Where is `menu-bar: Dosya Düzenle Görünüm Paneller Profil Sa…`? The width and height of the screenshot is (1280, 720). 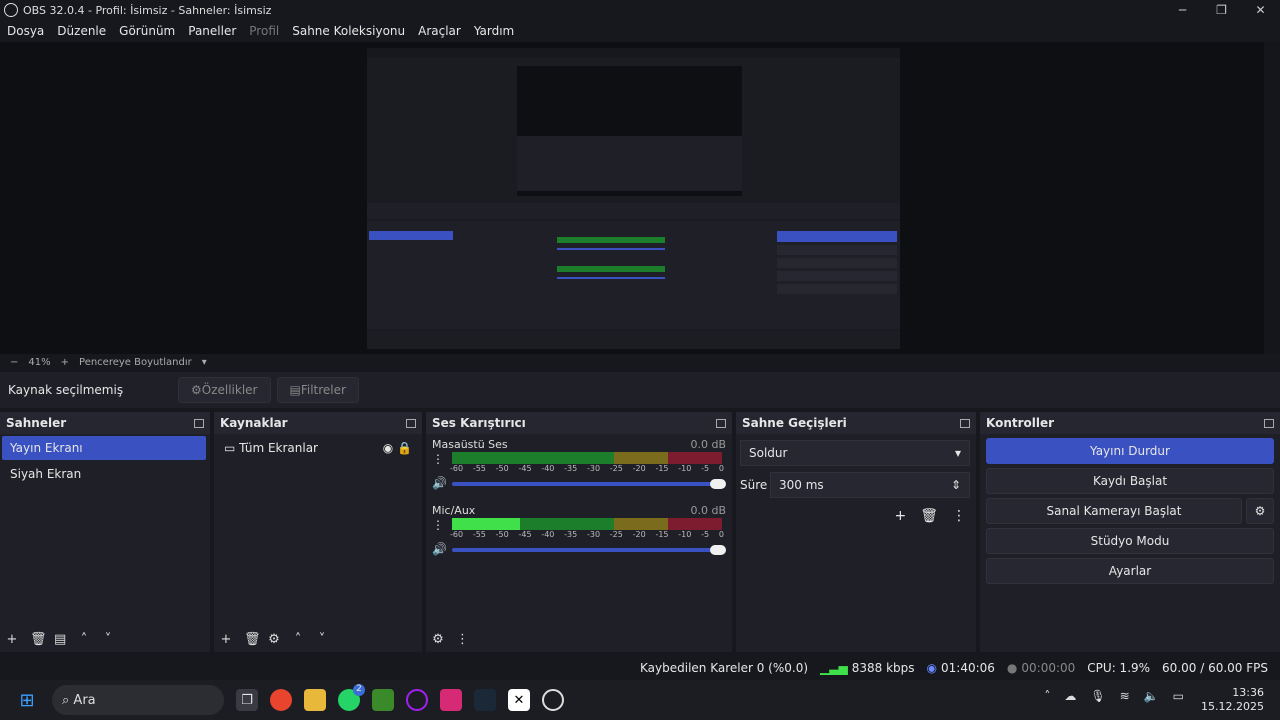 menu-bar: Dosya Düzenle Görünüm Paneller Profil Sa… is located at coordinates (263, 31).